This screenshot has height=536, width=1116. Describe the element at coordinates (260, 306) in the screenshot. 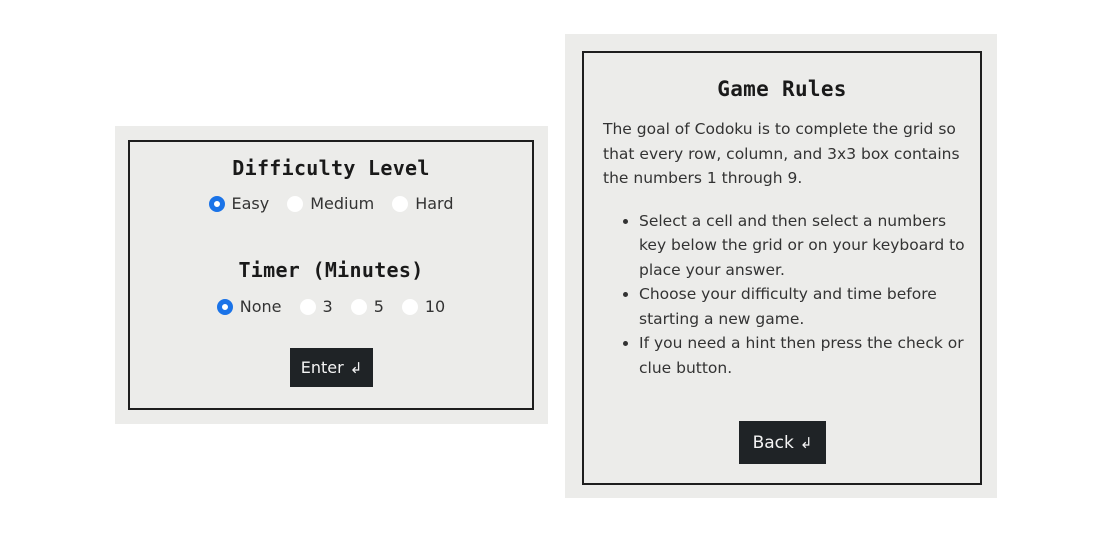

I see `timer-none-label: None` at that location.